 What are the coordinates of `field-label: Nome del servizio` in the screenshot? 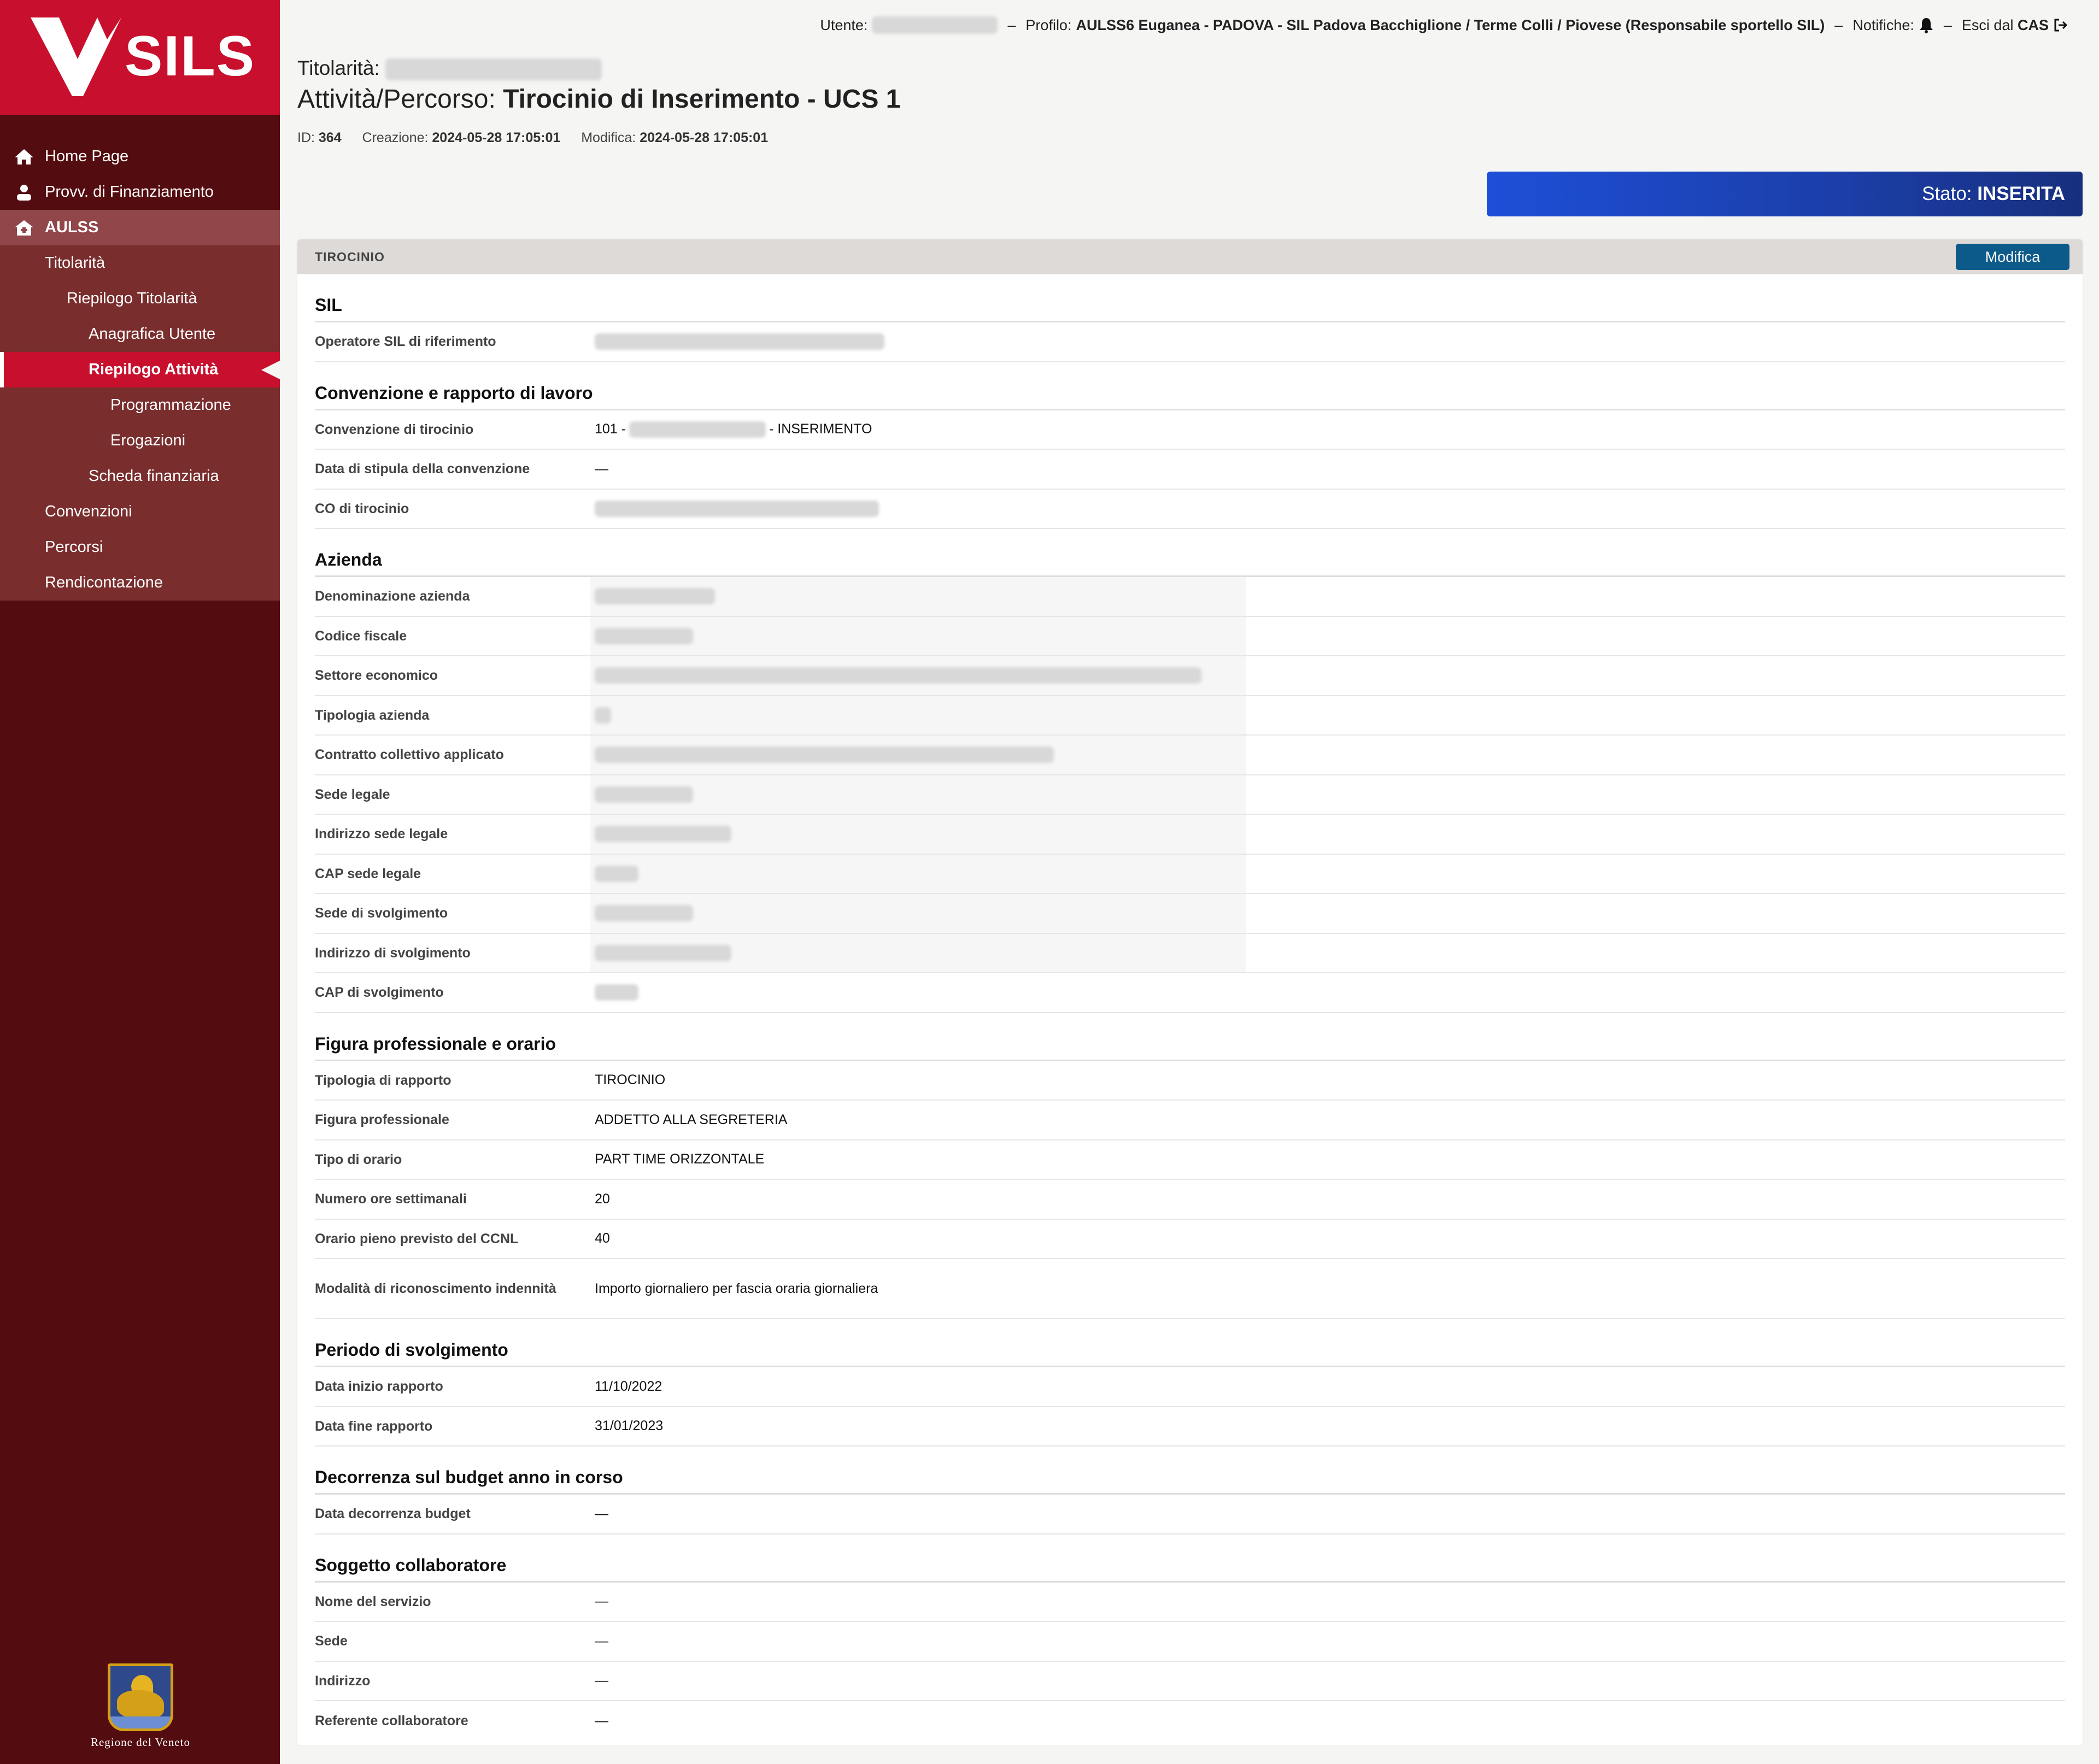 It's located at (373, 1601).